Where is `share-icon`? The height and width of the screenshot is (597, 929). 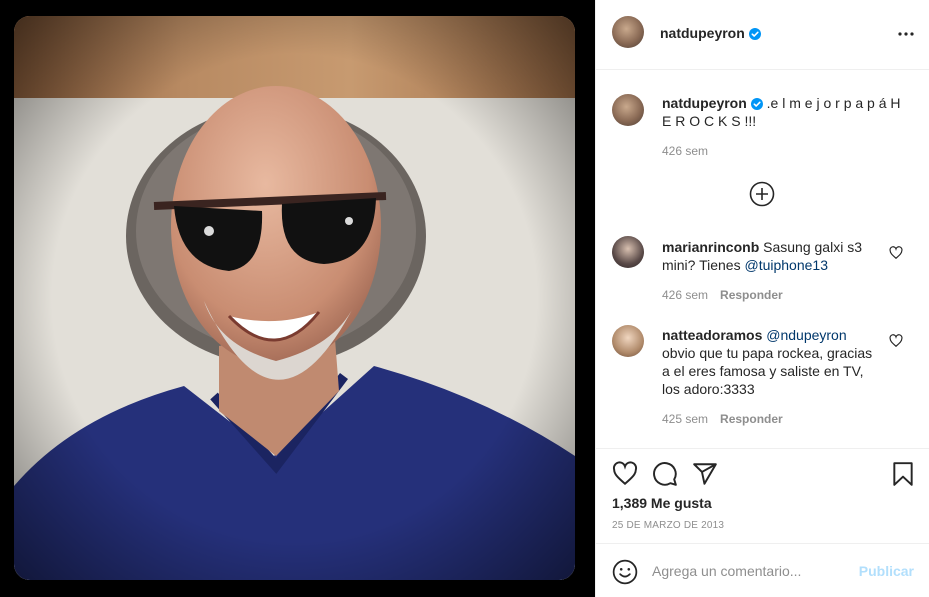
share-icon is located at coordinates (705, 474).